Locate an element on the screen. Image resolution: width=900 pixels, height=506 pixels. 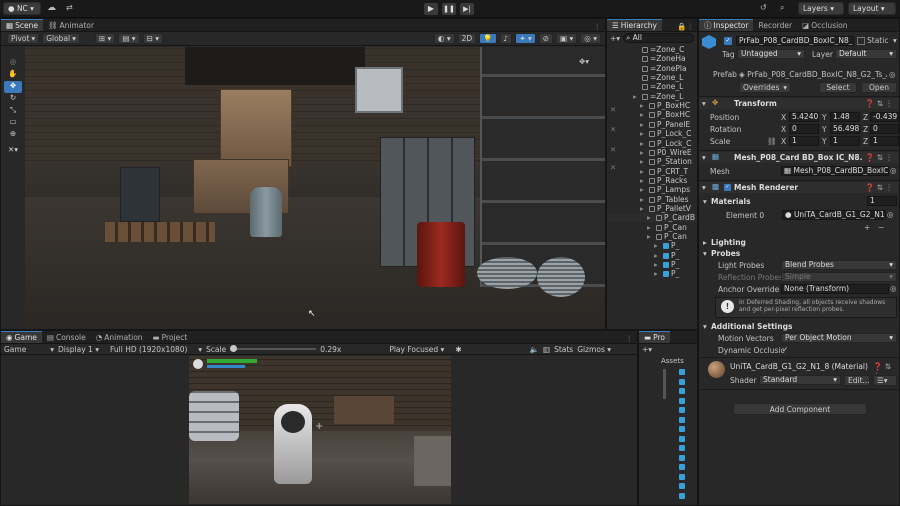
add-component-button: Add Component is located at coordinates (800, 409).